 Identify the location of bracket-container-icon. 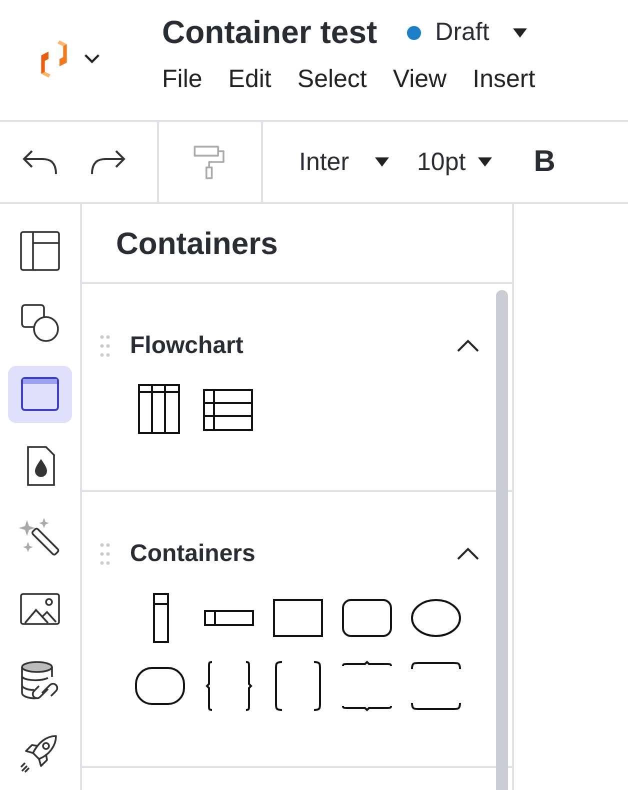
(436, 686).